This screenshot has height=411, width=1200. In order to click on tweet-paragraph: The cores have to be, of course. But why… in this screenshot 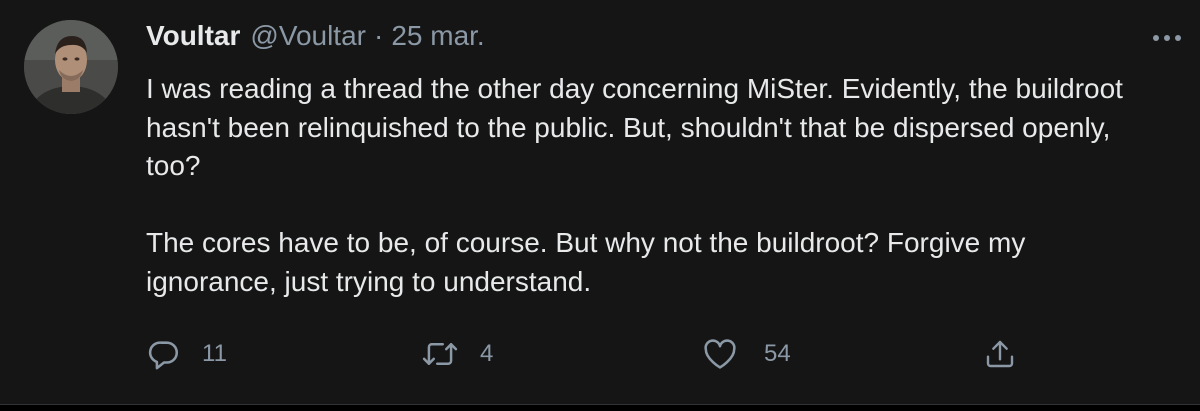, I will do `click(586, 262)`.